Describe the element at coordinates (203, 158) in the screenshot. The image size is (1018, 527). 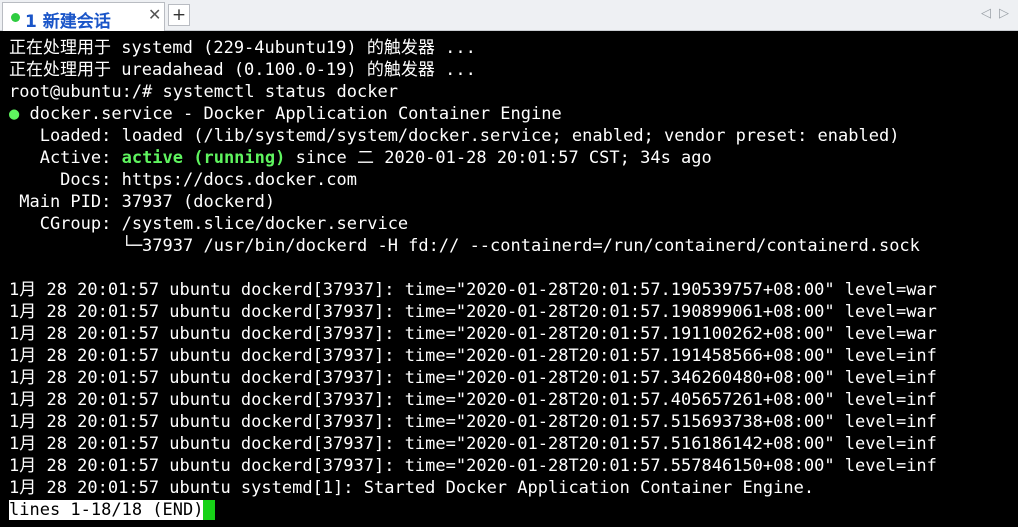
I see `active-state: active (running)` at that location.